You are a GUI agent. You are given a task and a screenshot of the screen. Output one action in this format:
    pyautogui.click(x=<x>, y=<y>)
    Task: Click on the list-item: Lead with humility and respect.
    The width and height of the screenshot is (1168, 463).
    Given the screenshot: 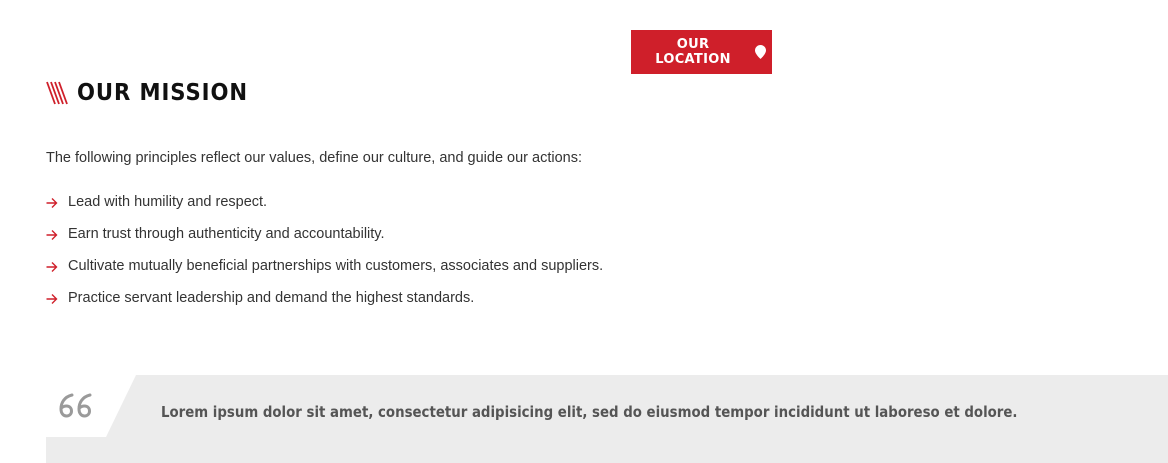 What is the action you would take?
    pyautogui.click(x=324, y=209)
    